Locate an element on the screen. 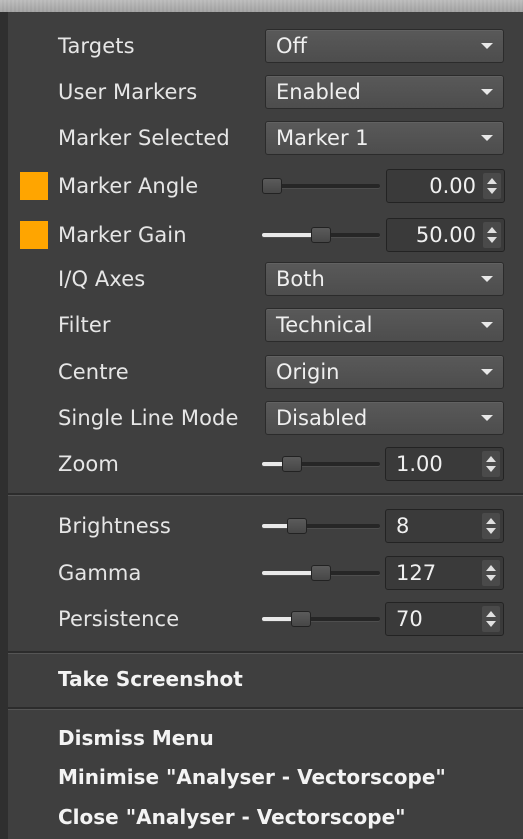 This screenshot has height=839, width=523. marker-selected-value: Marker 1 is located at coordinates (322, 138).